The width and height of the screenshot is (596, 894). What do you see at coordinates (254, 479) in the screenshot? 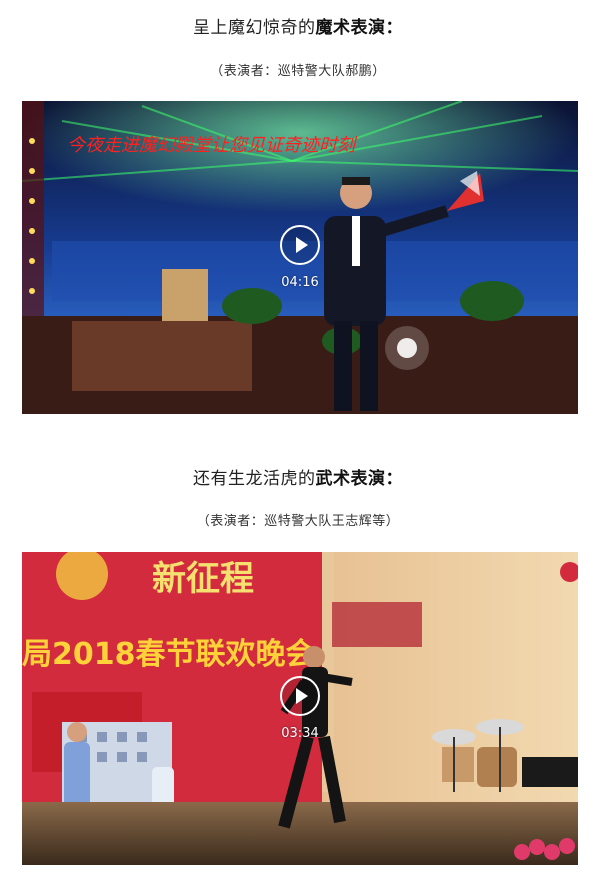
I see `martial-heading-prefix: 还有生龙活虎的` at bounding box center [254, 479].